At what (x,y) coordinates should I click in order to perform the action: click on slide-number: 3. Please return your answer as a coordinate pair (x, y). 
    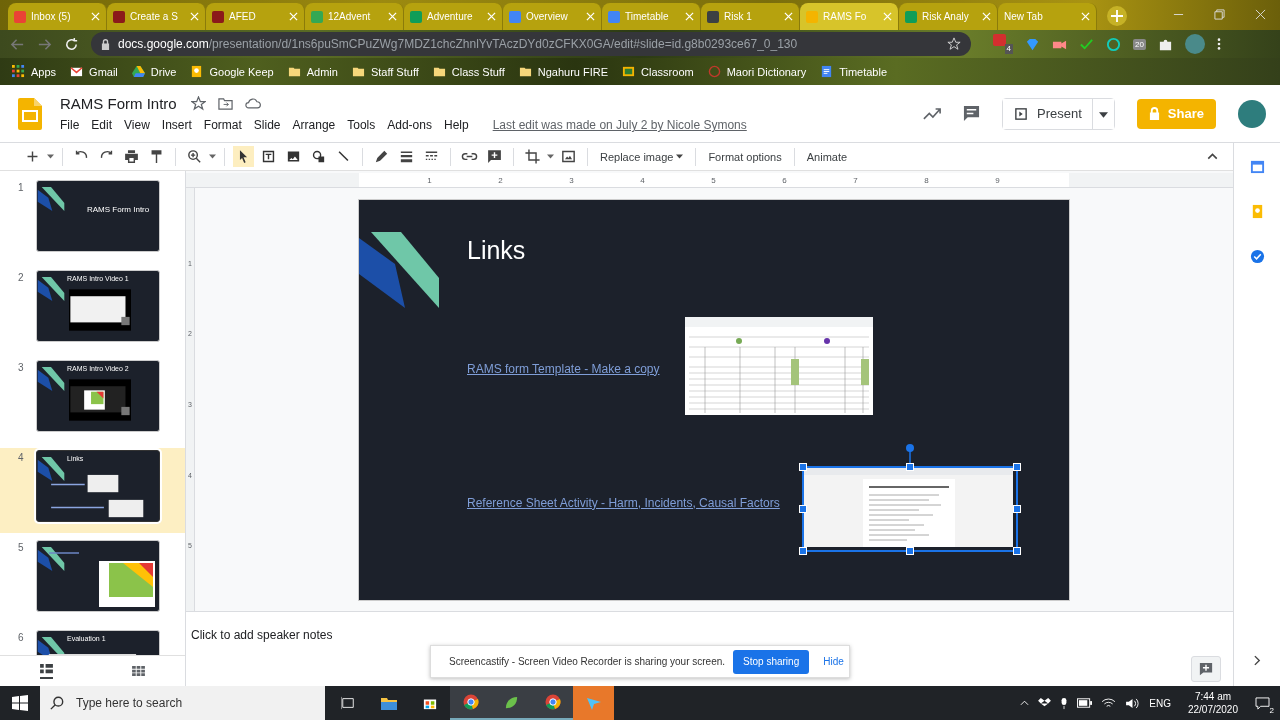
    Looking at the image, I should click on (21, 368).